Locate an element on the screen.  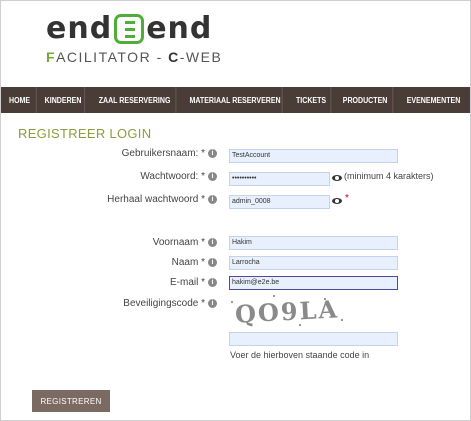
nav-item-home: HOME is located at coordinates (20, 100).